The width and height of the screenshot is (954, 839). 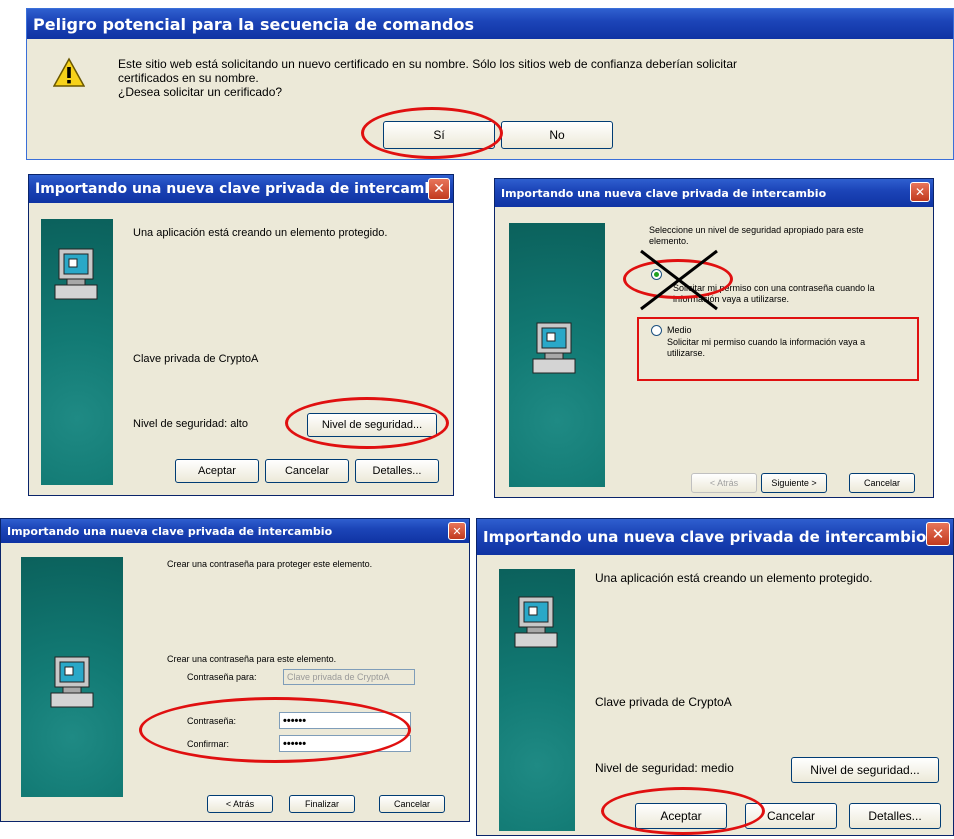 I want to click on finish-button: Finalizar, so click(x=322, y=804).